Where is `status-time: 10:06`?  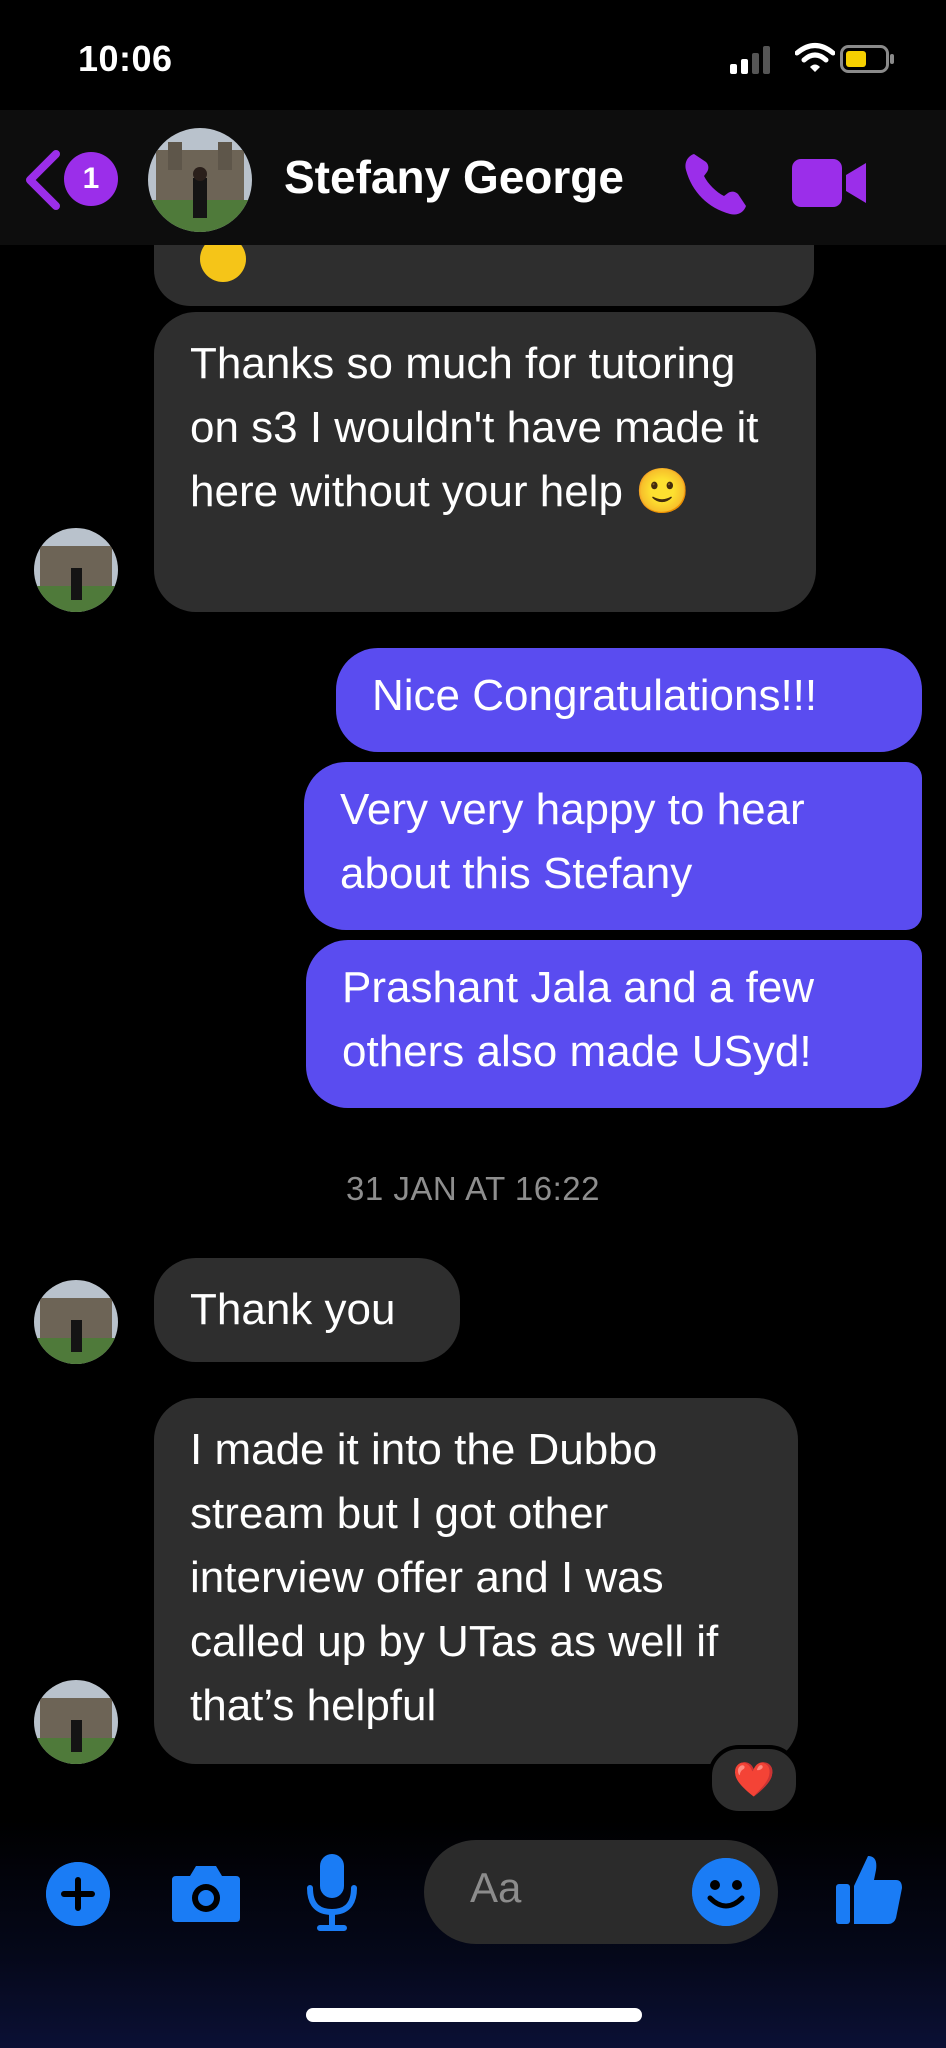
status-time: 10:06 is located at coordinates (125, 58).